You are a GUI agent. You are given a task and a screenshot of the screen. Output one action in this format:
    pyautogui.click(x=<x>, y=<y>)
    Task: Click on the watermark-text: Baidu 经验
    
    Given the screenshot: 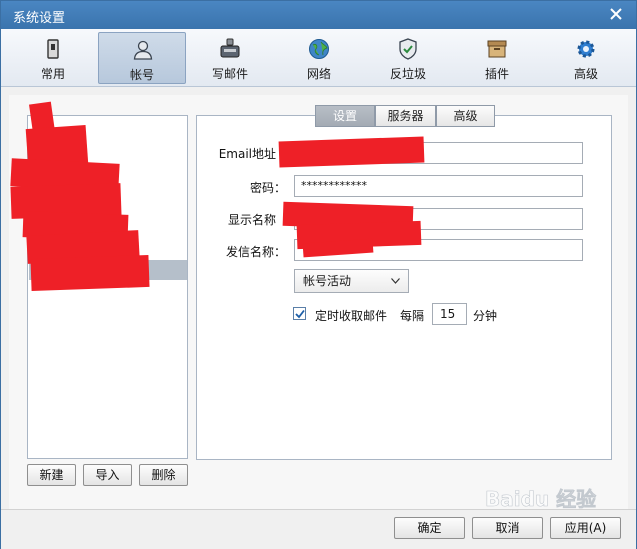 What is the action you would take?
    pyautogui.click(x=540, y=499)
    